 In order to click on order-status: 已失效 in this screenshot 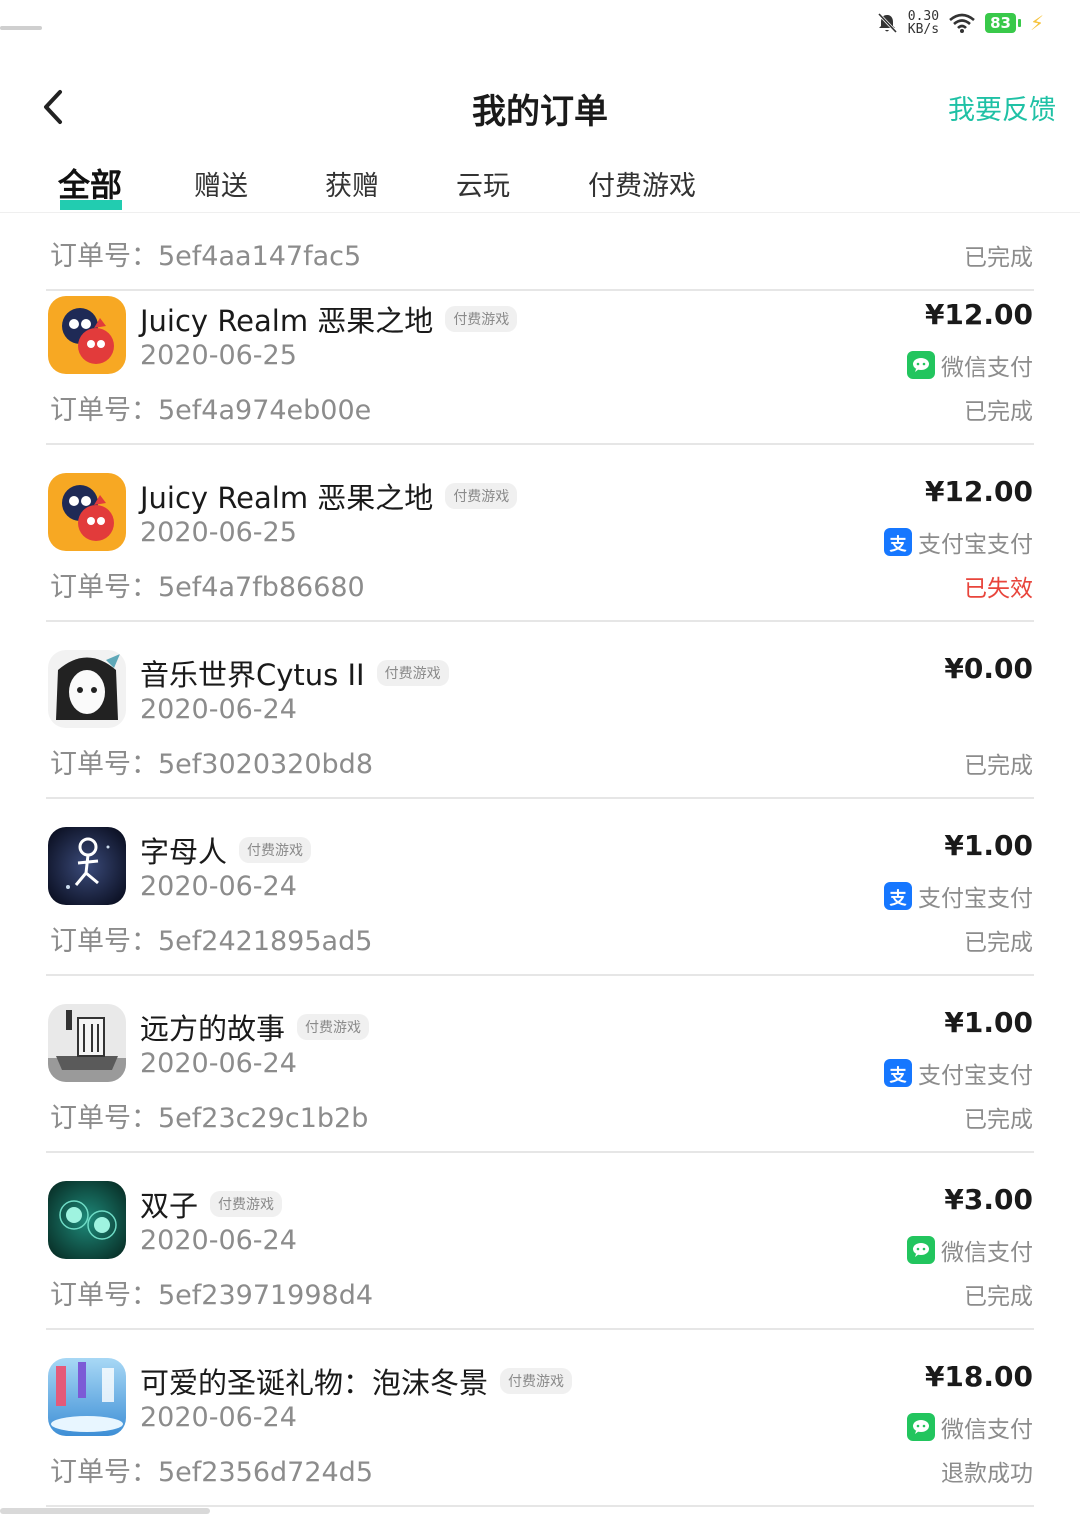, I will do `click(998, 589)`.